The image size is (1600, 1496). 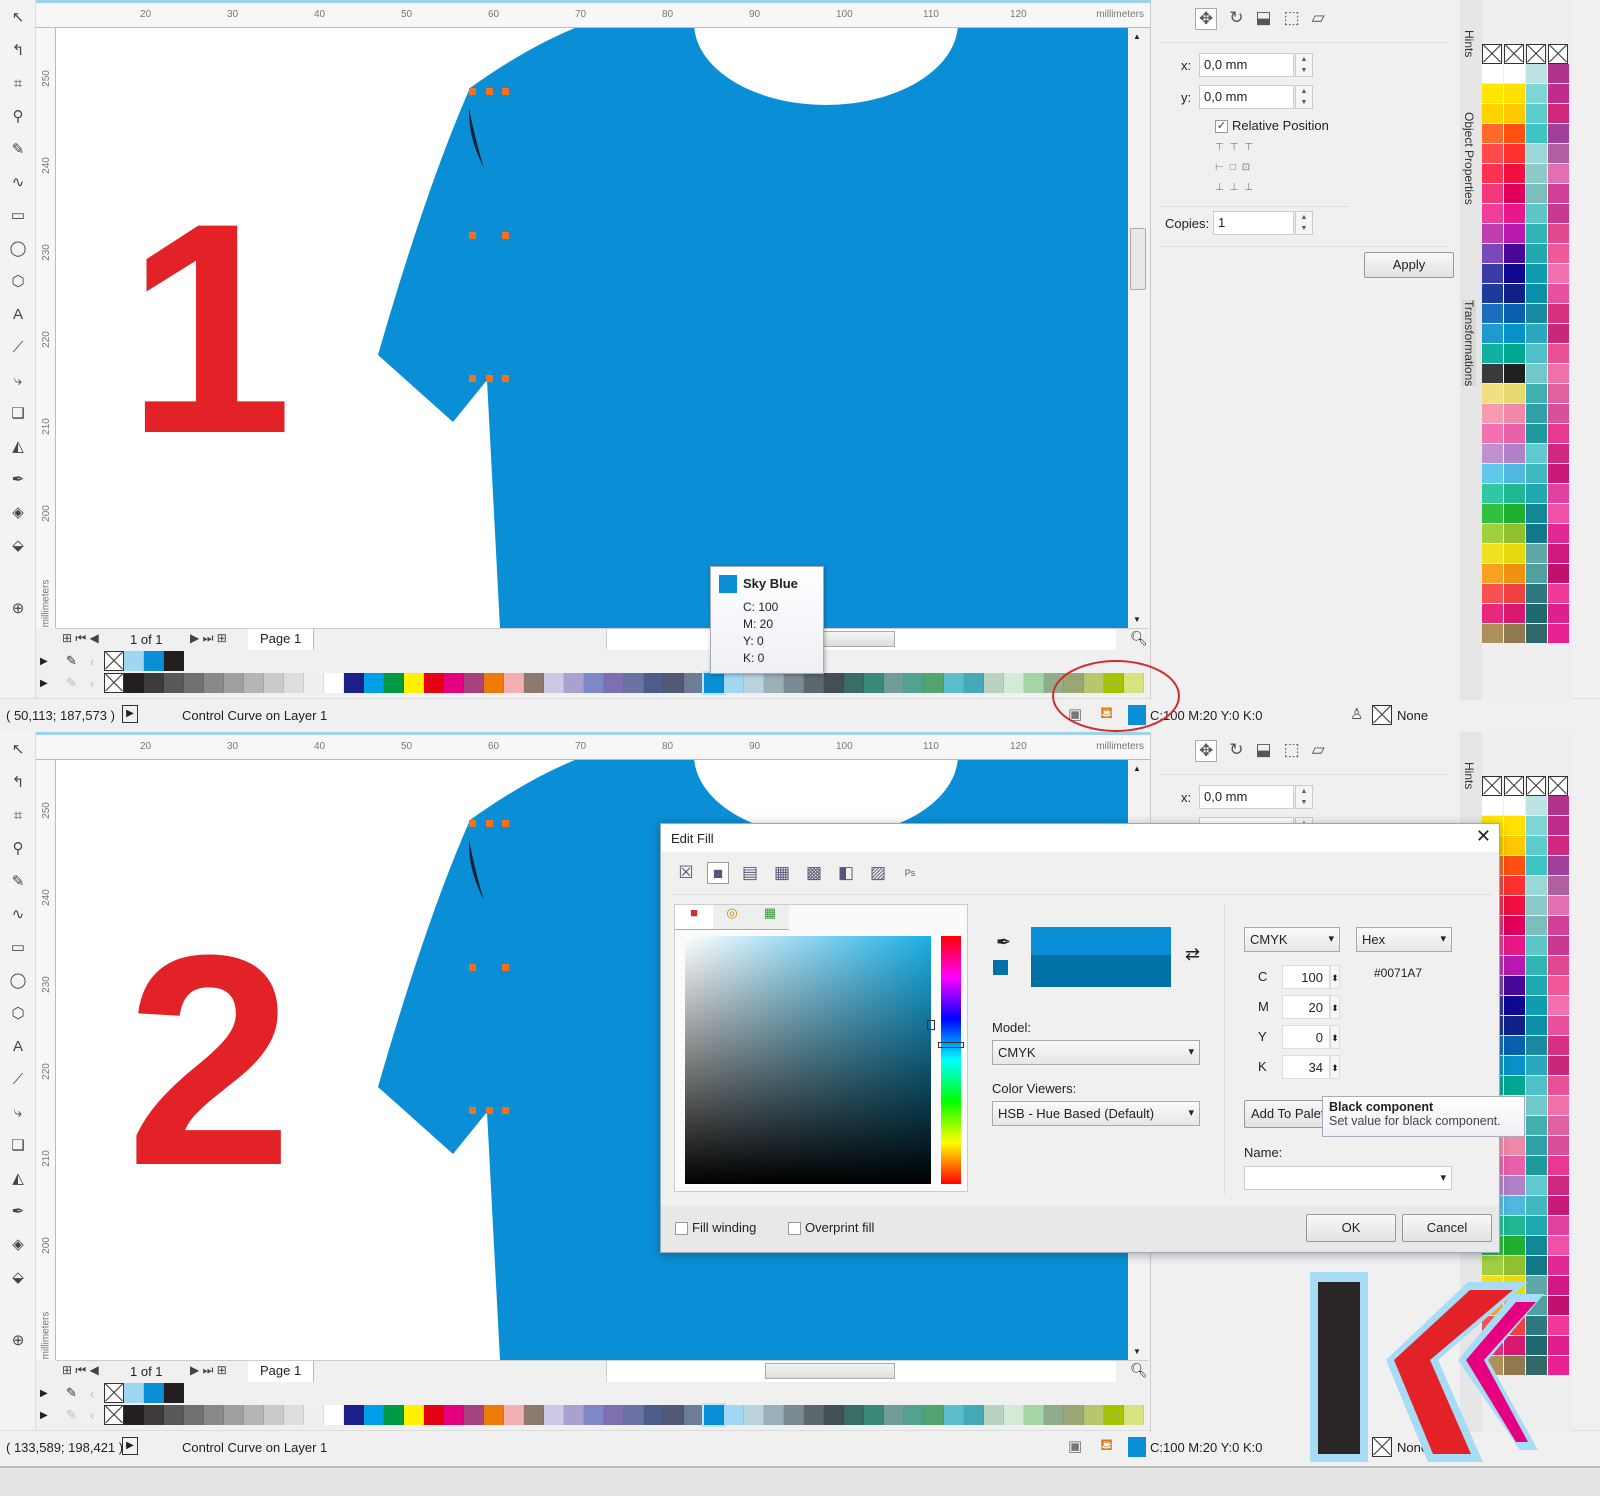 I want to click on transparency-icon: ◭, so click(x=18, y=447).